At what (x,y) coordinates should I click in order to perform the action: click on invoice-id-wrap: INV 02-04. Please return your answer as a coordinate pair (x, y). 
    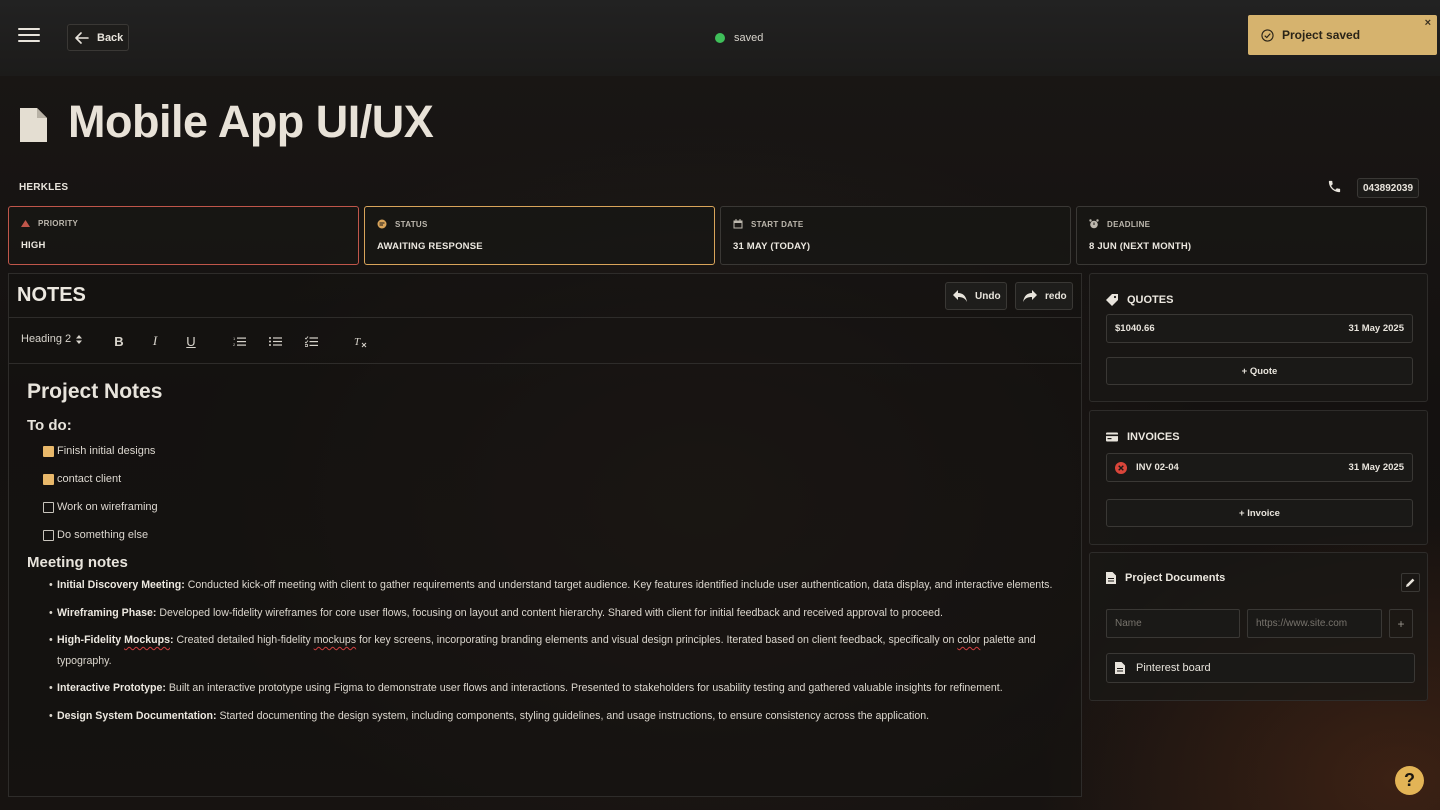
    Looking at the image, I should click on (1147, 467).